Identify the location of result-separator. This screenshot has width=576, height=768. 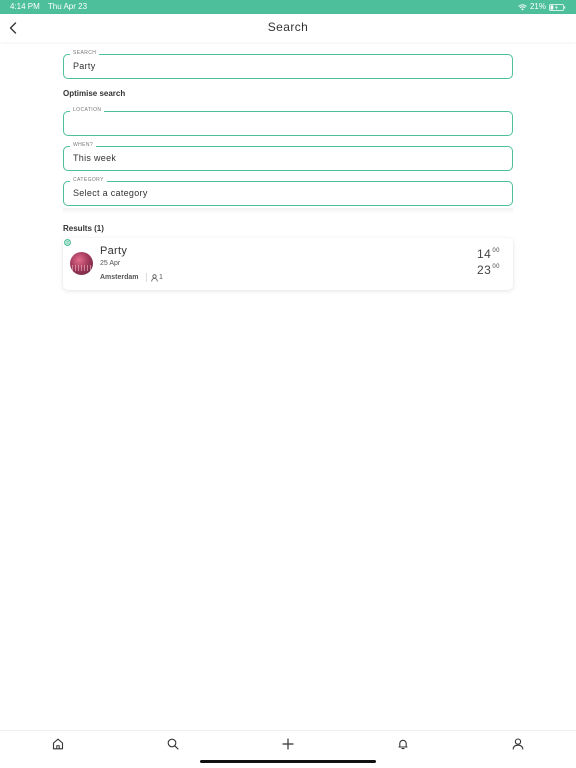
(146, 277).